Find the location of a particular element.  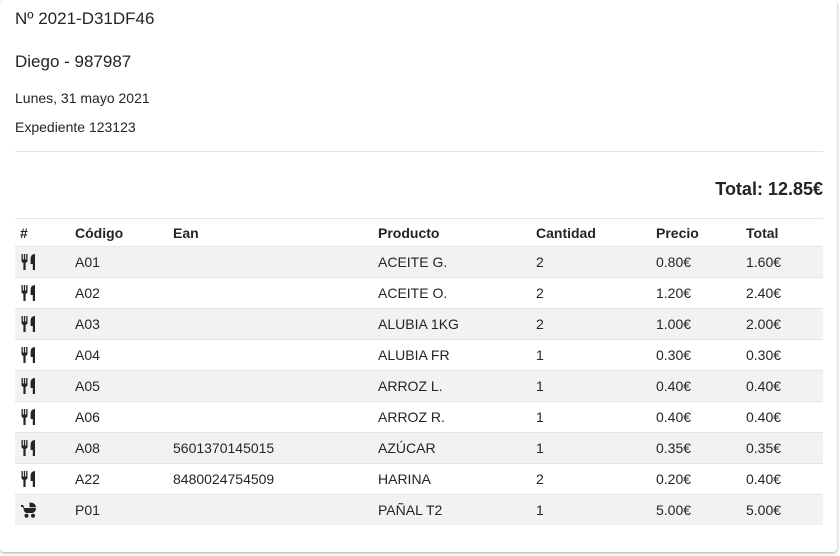

cell-codigo: A06 is located at coordinates (119, 417).